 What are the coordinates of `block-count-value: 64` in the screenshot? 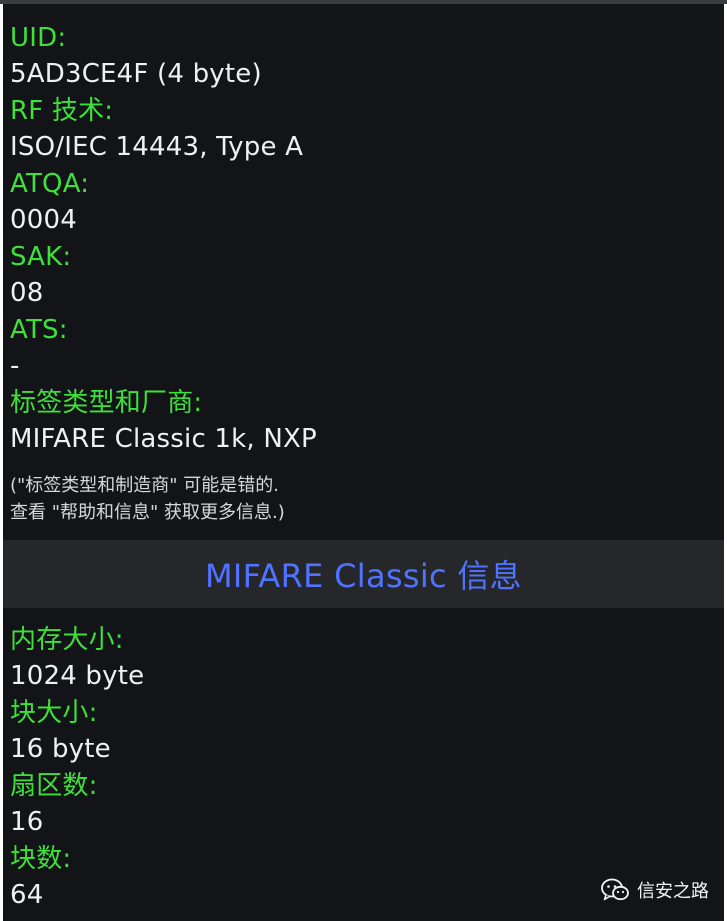 It's located at (27, 895).